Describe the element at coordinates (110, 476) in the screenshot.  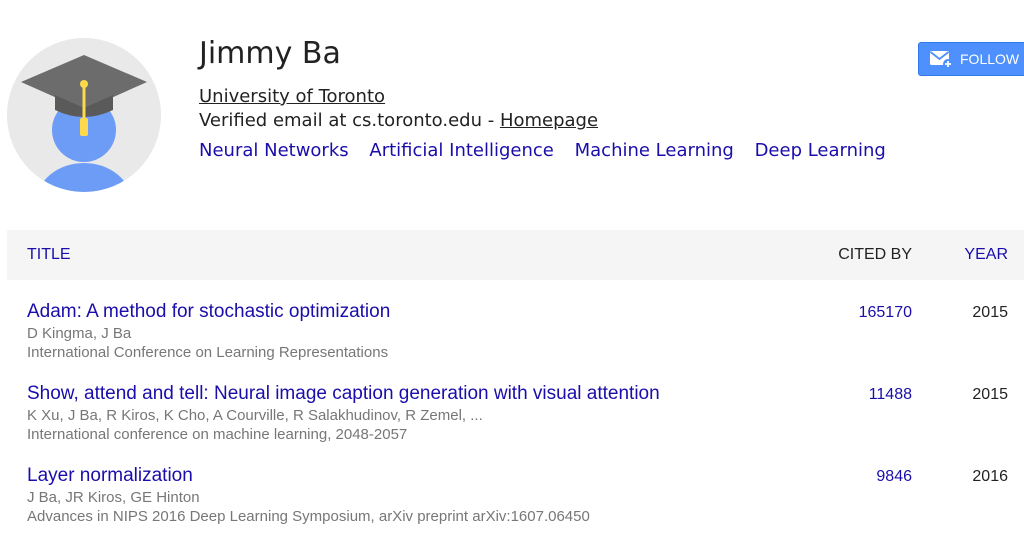
I see `article-title-link: Layer normalization` at that location.